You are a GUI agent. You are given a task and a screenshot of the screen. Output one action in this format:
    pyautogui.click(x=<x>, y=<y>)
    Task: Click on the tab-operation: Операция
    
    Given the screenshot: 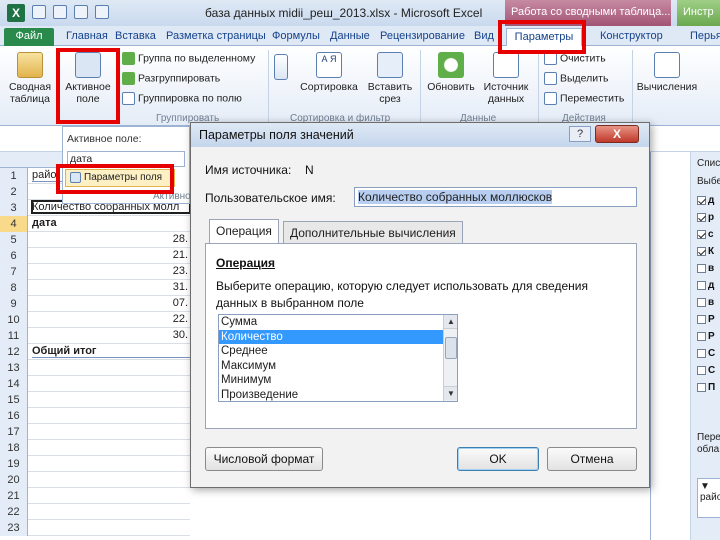 What is the action you would take?
    pyautogui.click(x=244, y=232)
    